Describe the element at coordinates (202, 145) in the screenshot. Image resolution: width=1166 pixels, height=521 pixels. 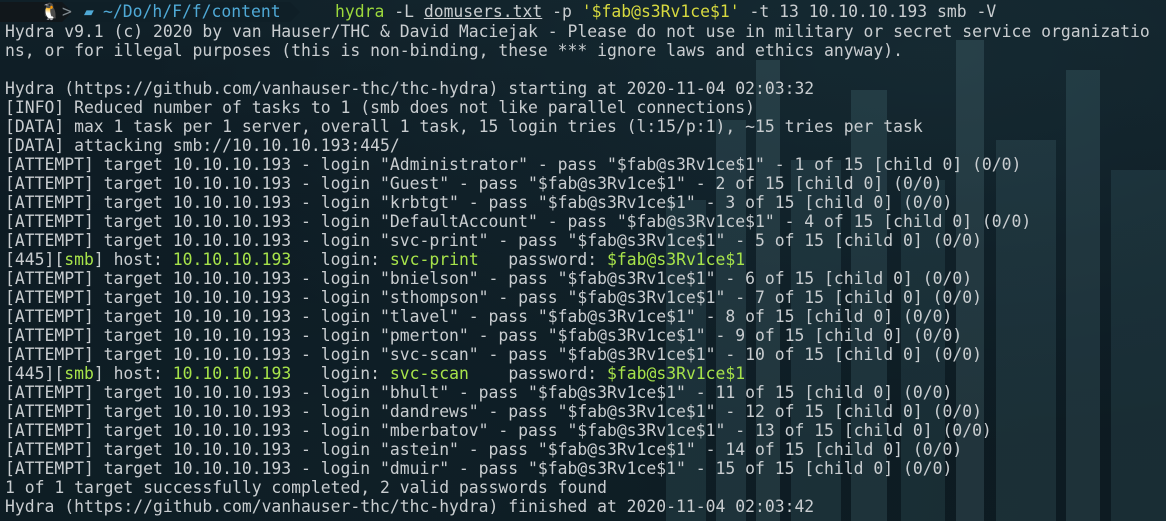
I see `output-line: [DATA] attacking smb://10.10.10.193:445/` at that location.